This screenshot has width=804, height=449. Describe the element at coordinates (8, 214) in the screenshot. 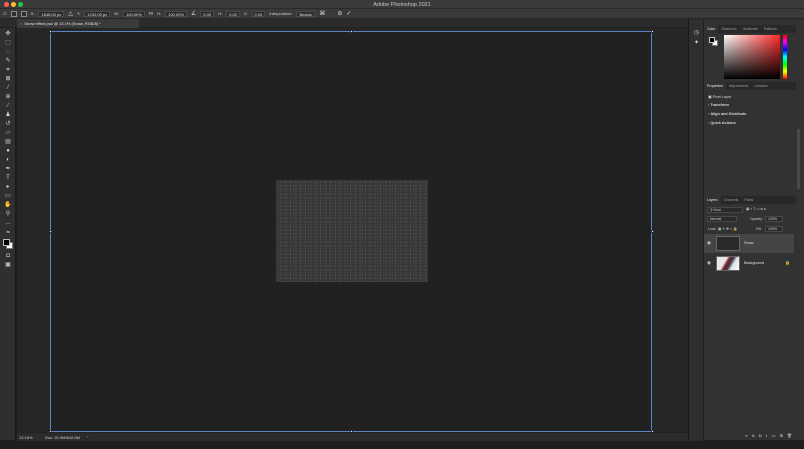

I see `zoom-tool-icon: ⚲` at that location.